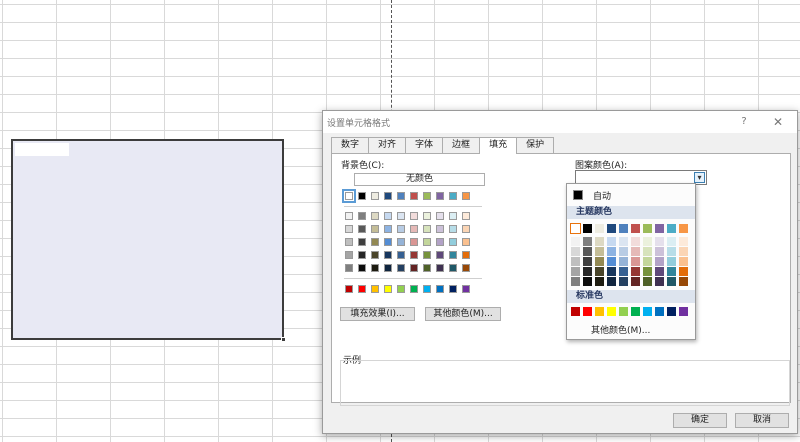 The height and width of the screenshot is (442, 800). What do you see at coordinates (350, 145) in the screenshot?
I see `tab-number: 数字` at bounding box center [350, 145].